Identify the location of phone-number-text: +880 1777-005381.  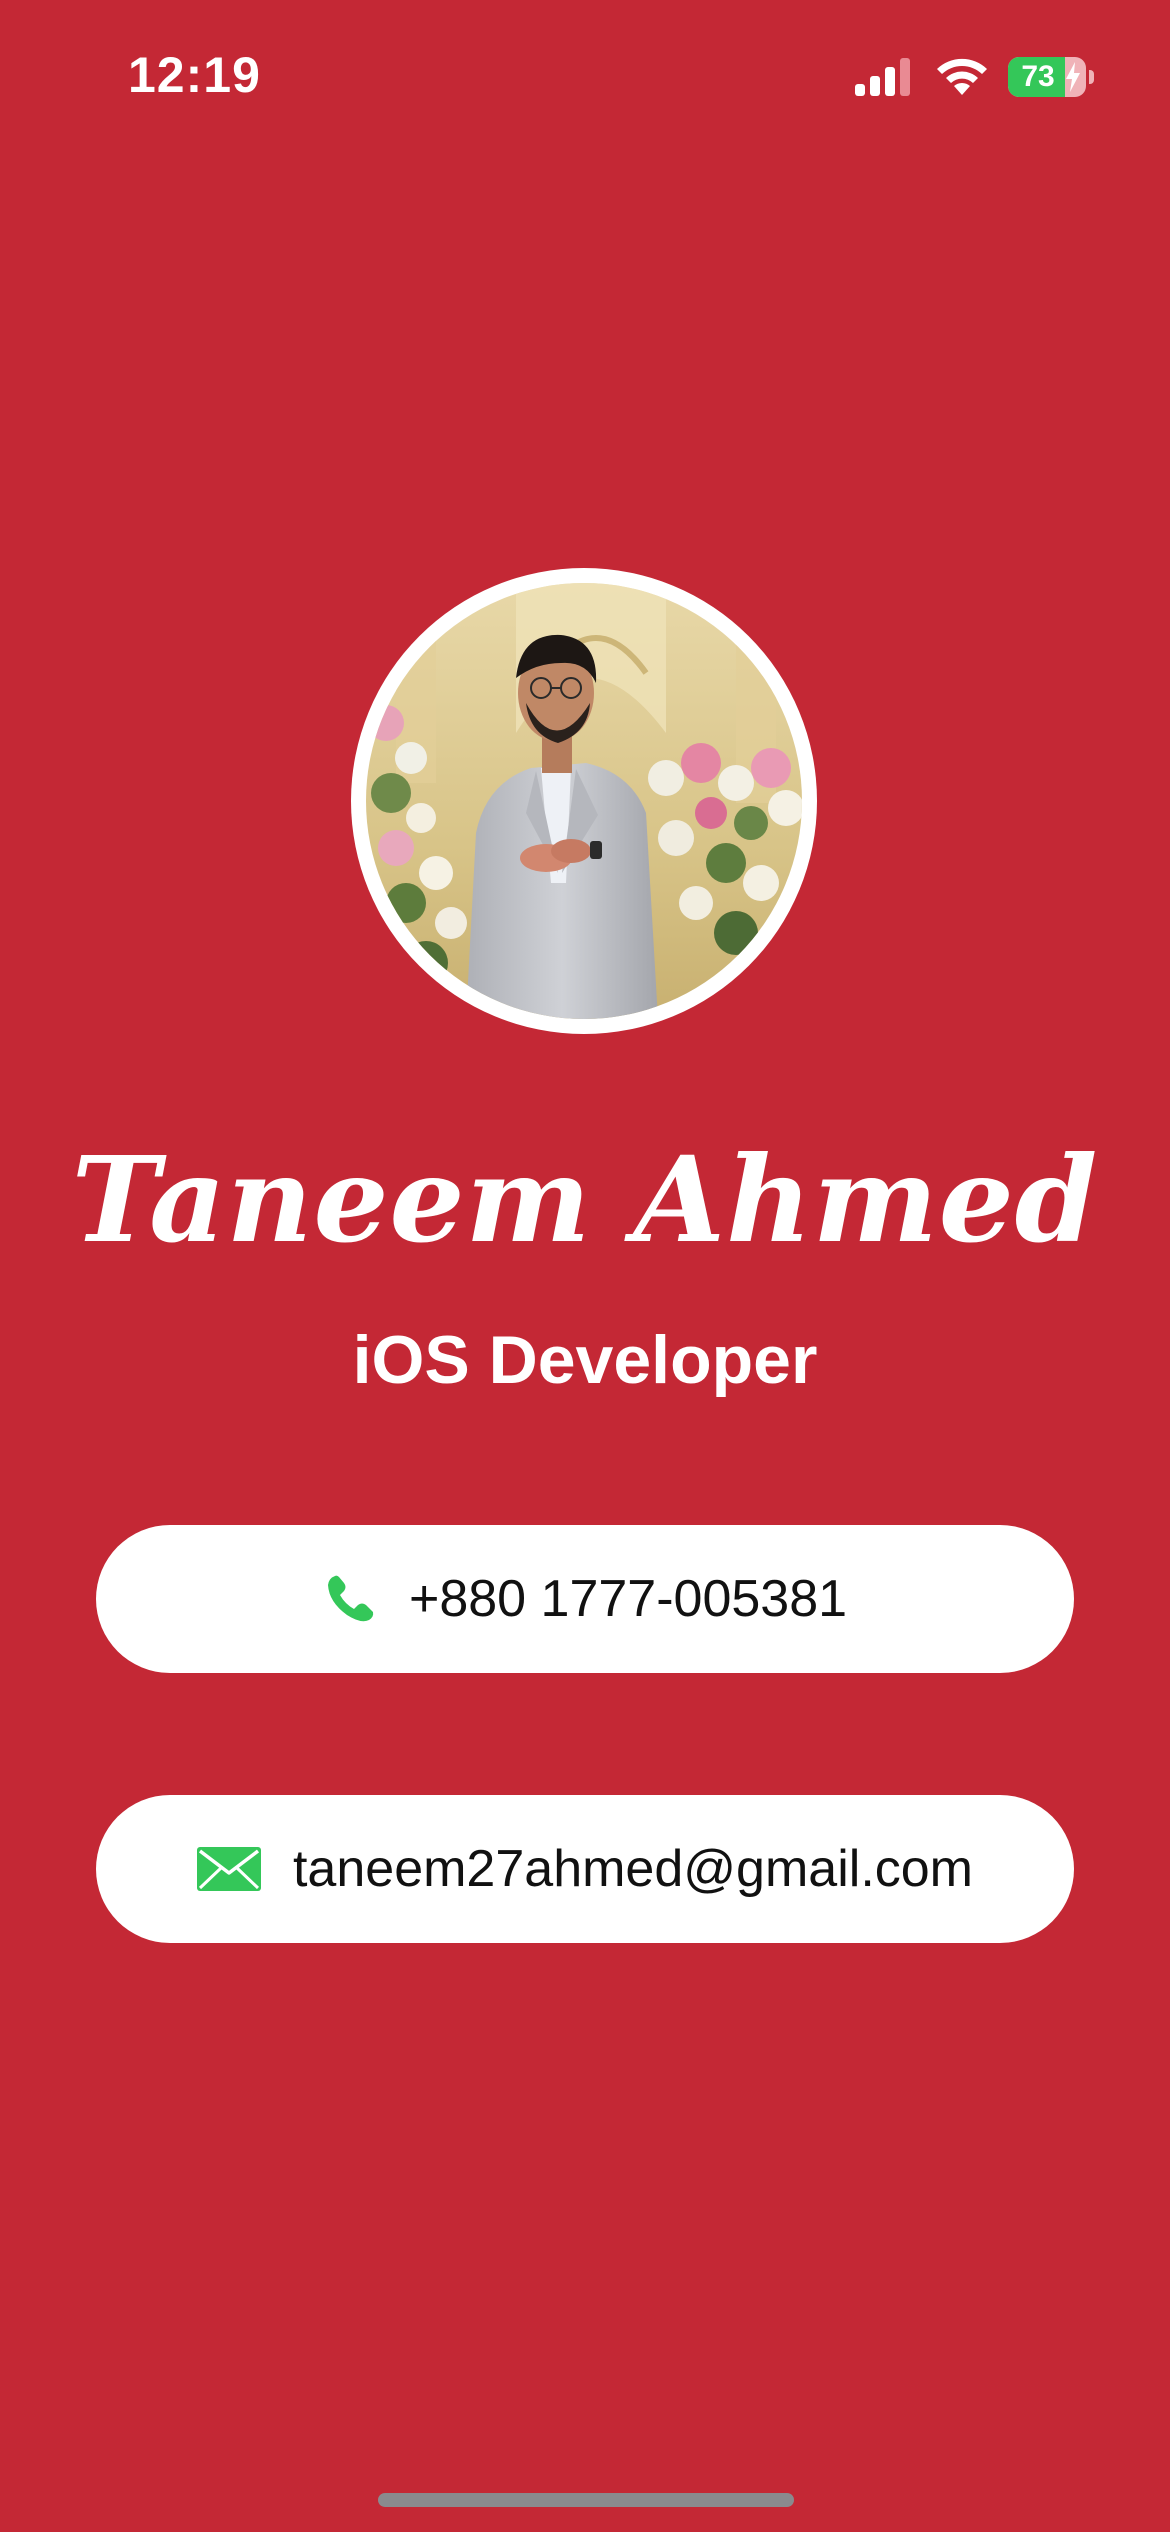
(628, 1599).